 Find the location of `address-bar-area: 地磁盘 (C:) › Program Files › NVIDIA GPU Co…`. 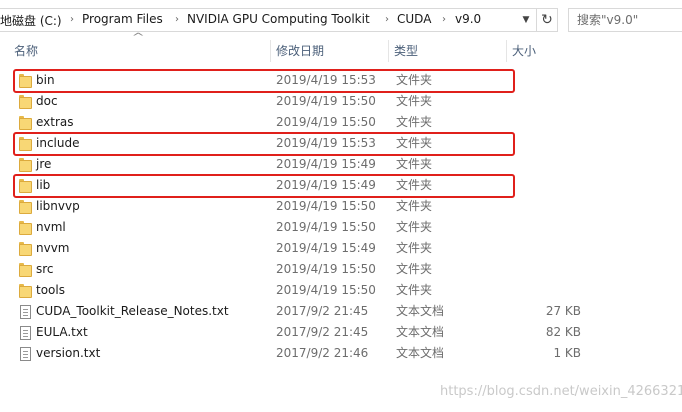

address-bar-area: 地磁盘 (C:) › Program Files › NVIDIA GPU Co… is located at coordinates (341, 19).